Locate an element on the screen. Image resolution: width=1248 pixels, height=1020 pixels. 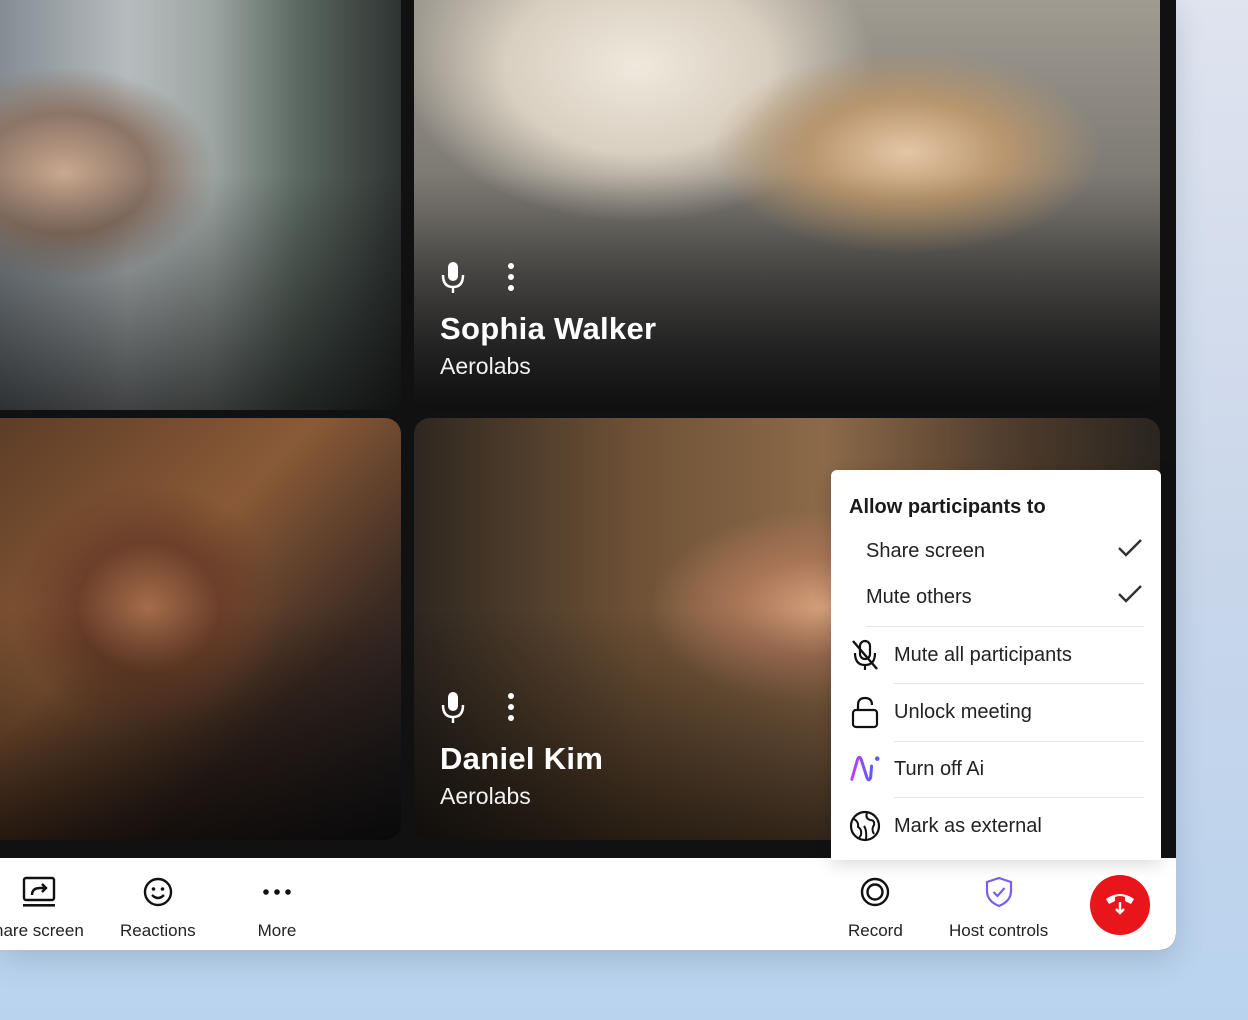
host-controls-label: Host controls is located at coordinates (999, 930).